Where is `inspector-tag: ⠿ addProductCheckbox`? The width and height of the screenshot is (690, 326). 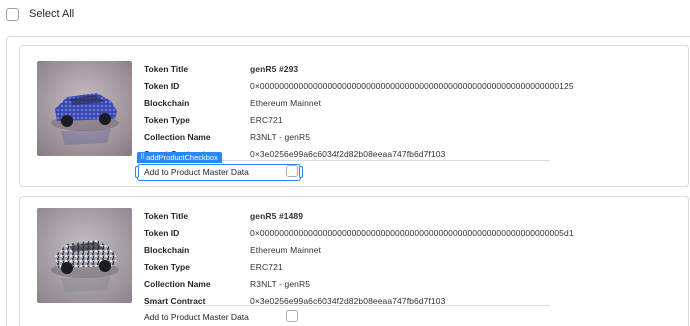
inspector-tag: ⠿ addProductCheckbox is located at coordinates (179, 157).